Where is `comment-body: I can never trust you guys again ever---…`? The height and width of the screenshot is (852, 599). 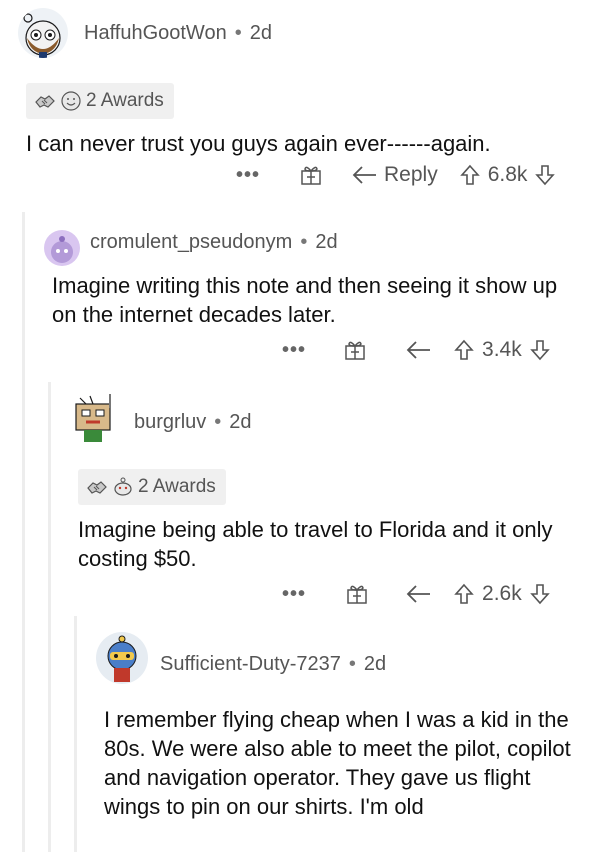
comment-body: I can never trust you guys again ever---… is located at coordinates (258, 143).